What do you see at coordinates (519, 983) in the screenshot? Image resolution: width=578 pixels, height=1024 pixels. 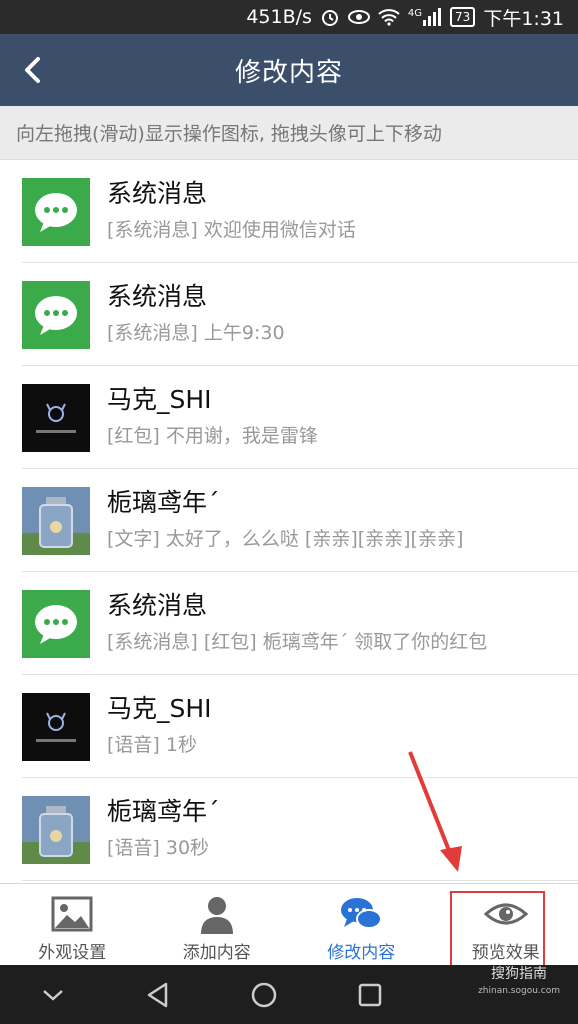 I see `watermark: 搜狗指南 zhinan.sogou.com` at bounding box center [519, 983].